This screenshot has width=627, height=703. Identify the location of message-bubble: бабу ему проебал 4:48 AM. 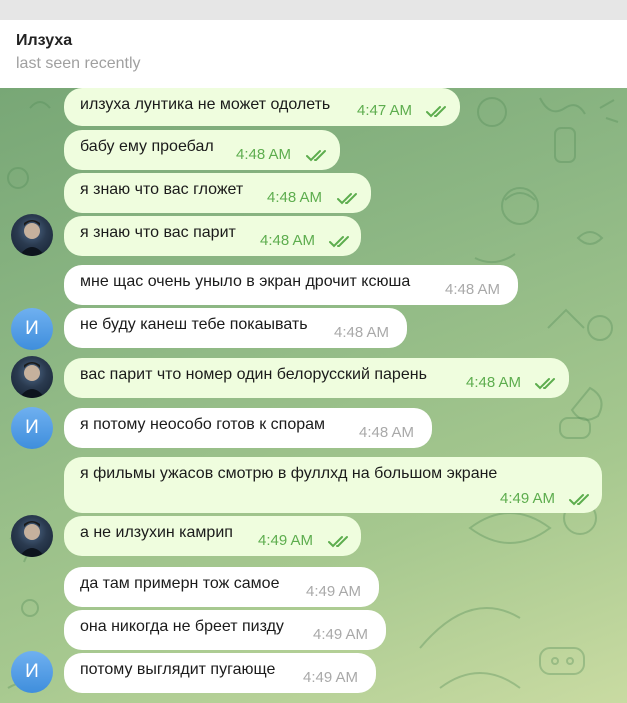
(202, 150).